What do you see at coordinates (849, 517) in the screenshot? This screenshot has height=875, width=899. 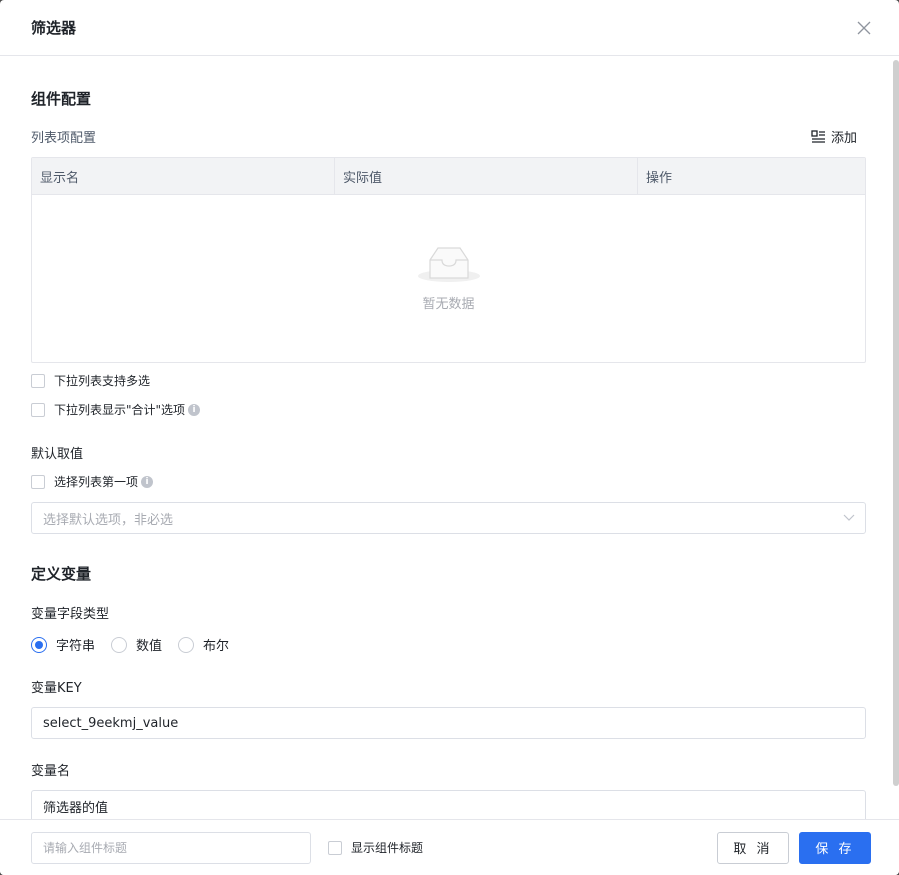 I see `chevron-down-icon` at bounding box center [849, 517].